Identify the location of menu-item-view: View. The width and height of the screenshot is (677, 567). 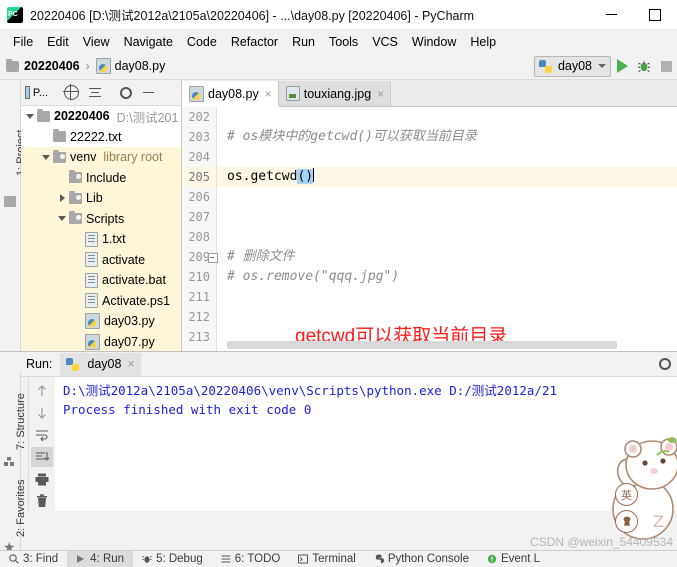
(96, 42).